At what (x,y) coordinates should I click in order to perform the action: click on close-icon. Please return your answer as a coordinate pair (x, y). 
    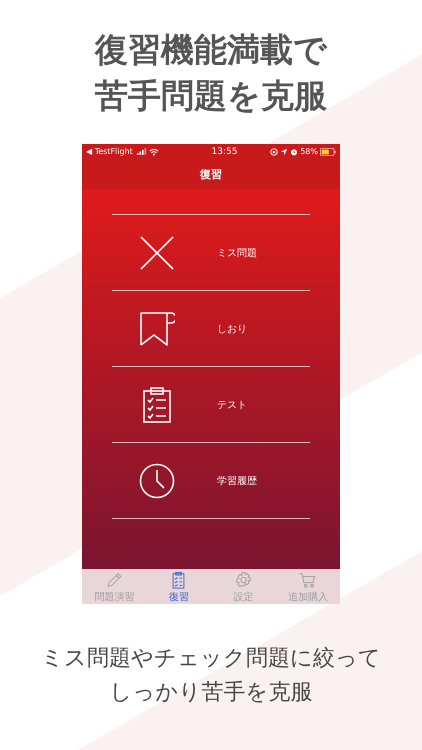
    Looking at the image, I should click on (157, 252).